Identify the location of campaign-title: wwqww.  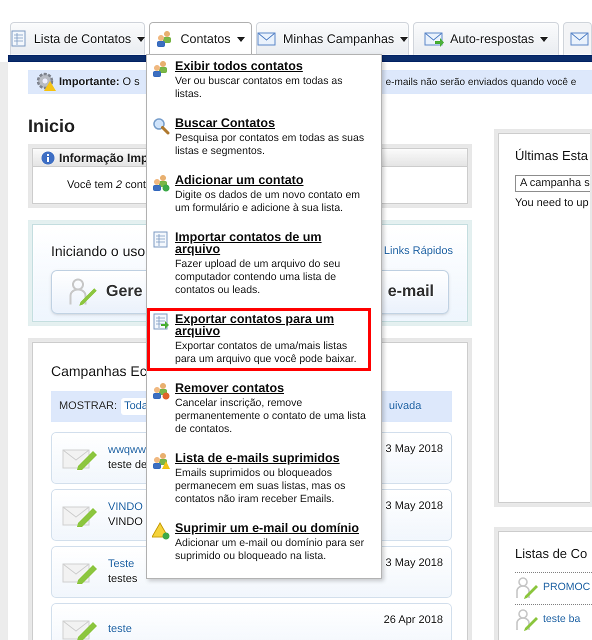
(127, 450).